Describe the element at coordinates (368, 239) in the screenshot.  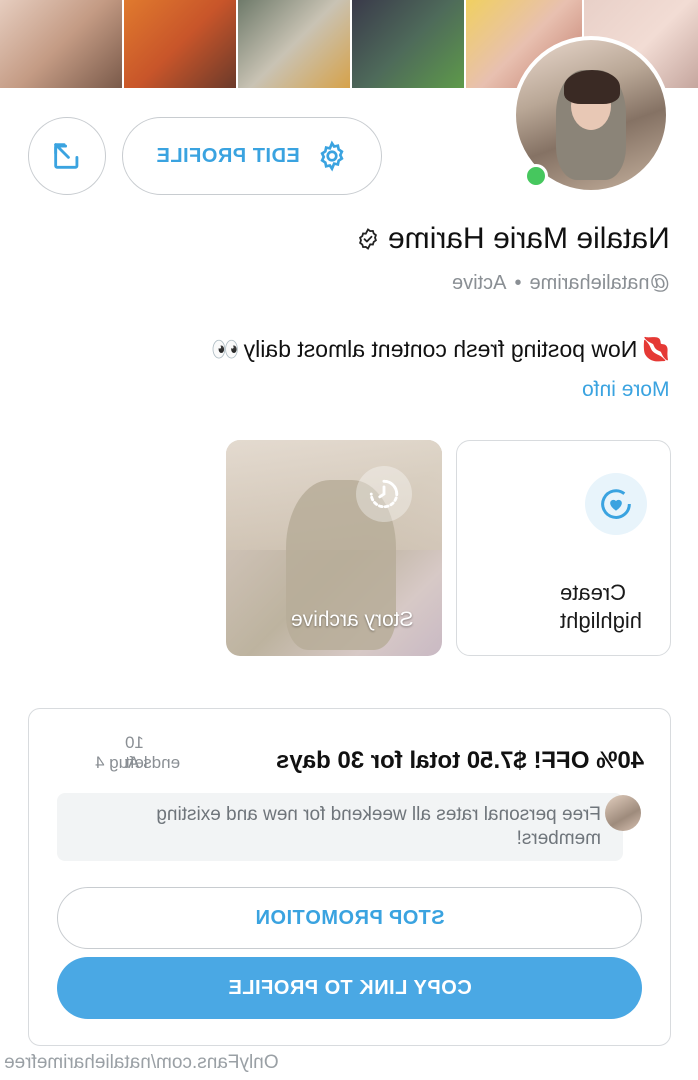
I see `verified-badge-icon` at that location.